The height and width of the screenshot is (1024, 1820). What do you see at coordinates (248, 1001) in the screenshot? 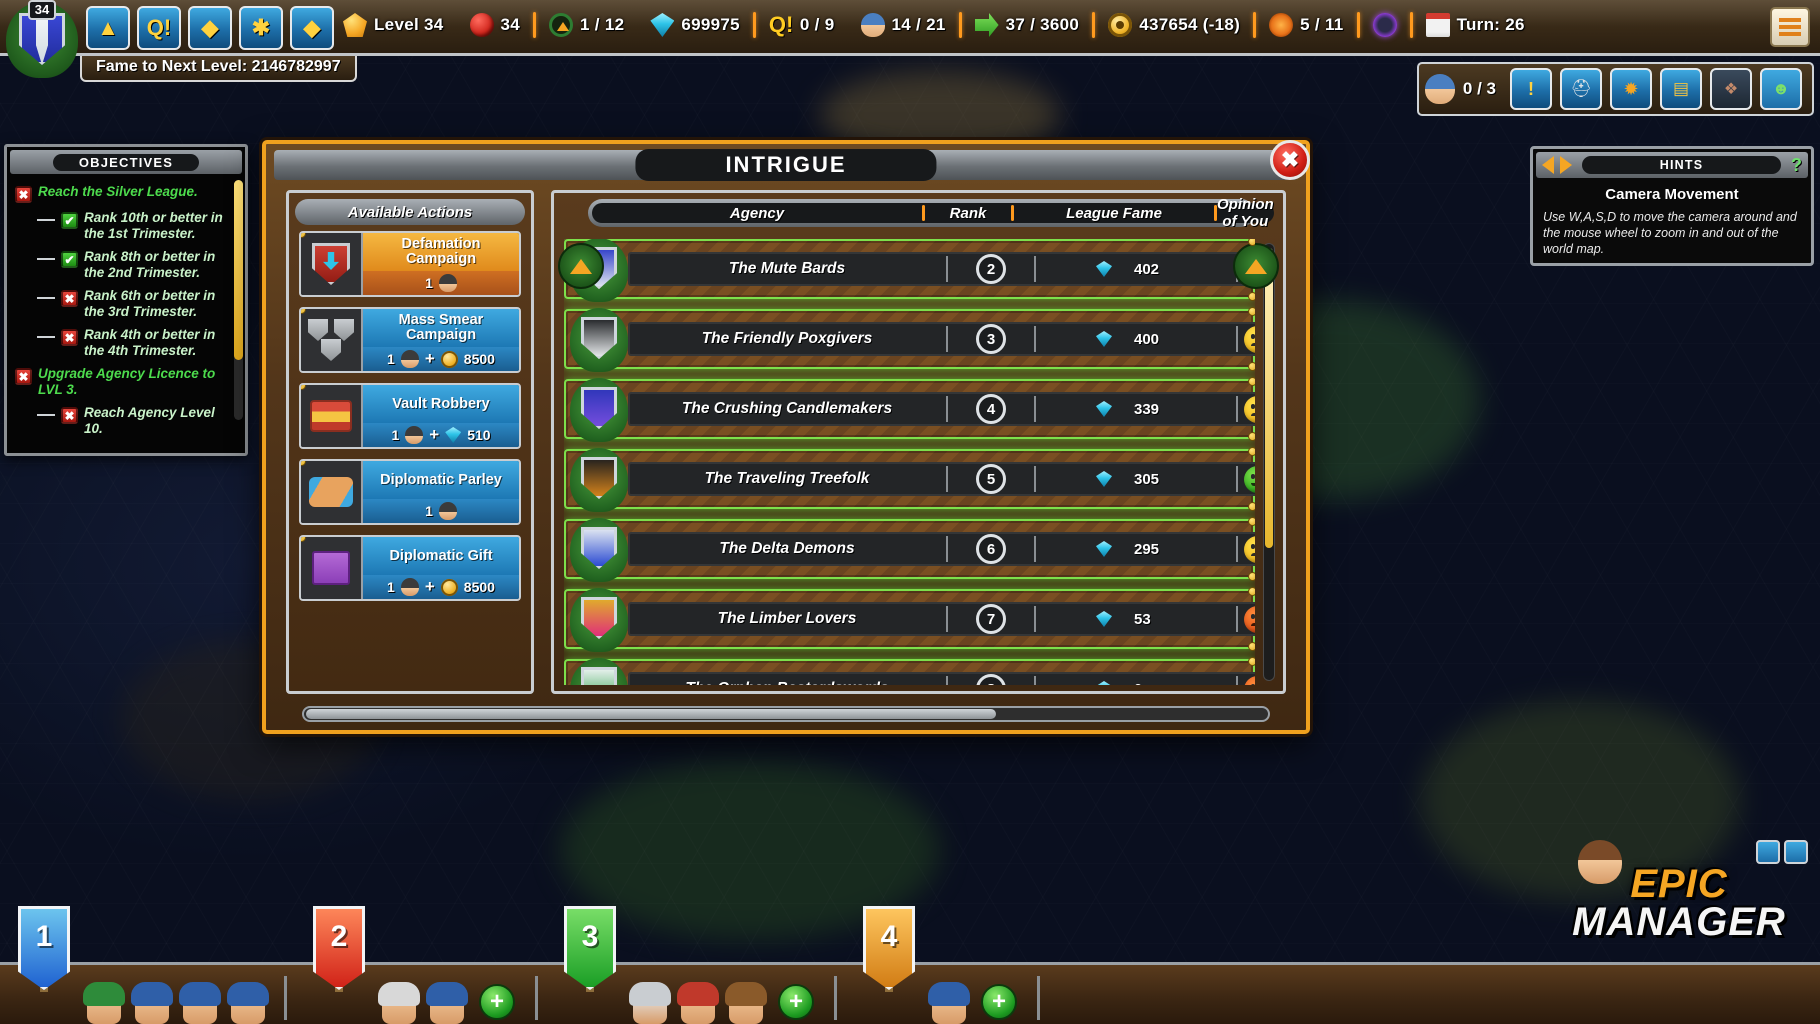
I see `member-blue-cap` at bounding box center [248, 1001].